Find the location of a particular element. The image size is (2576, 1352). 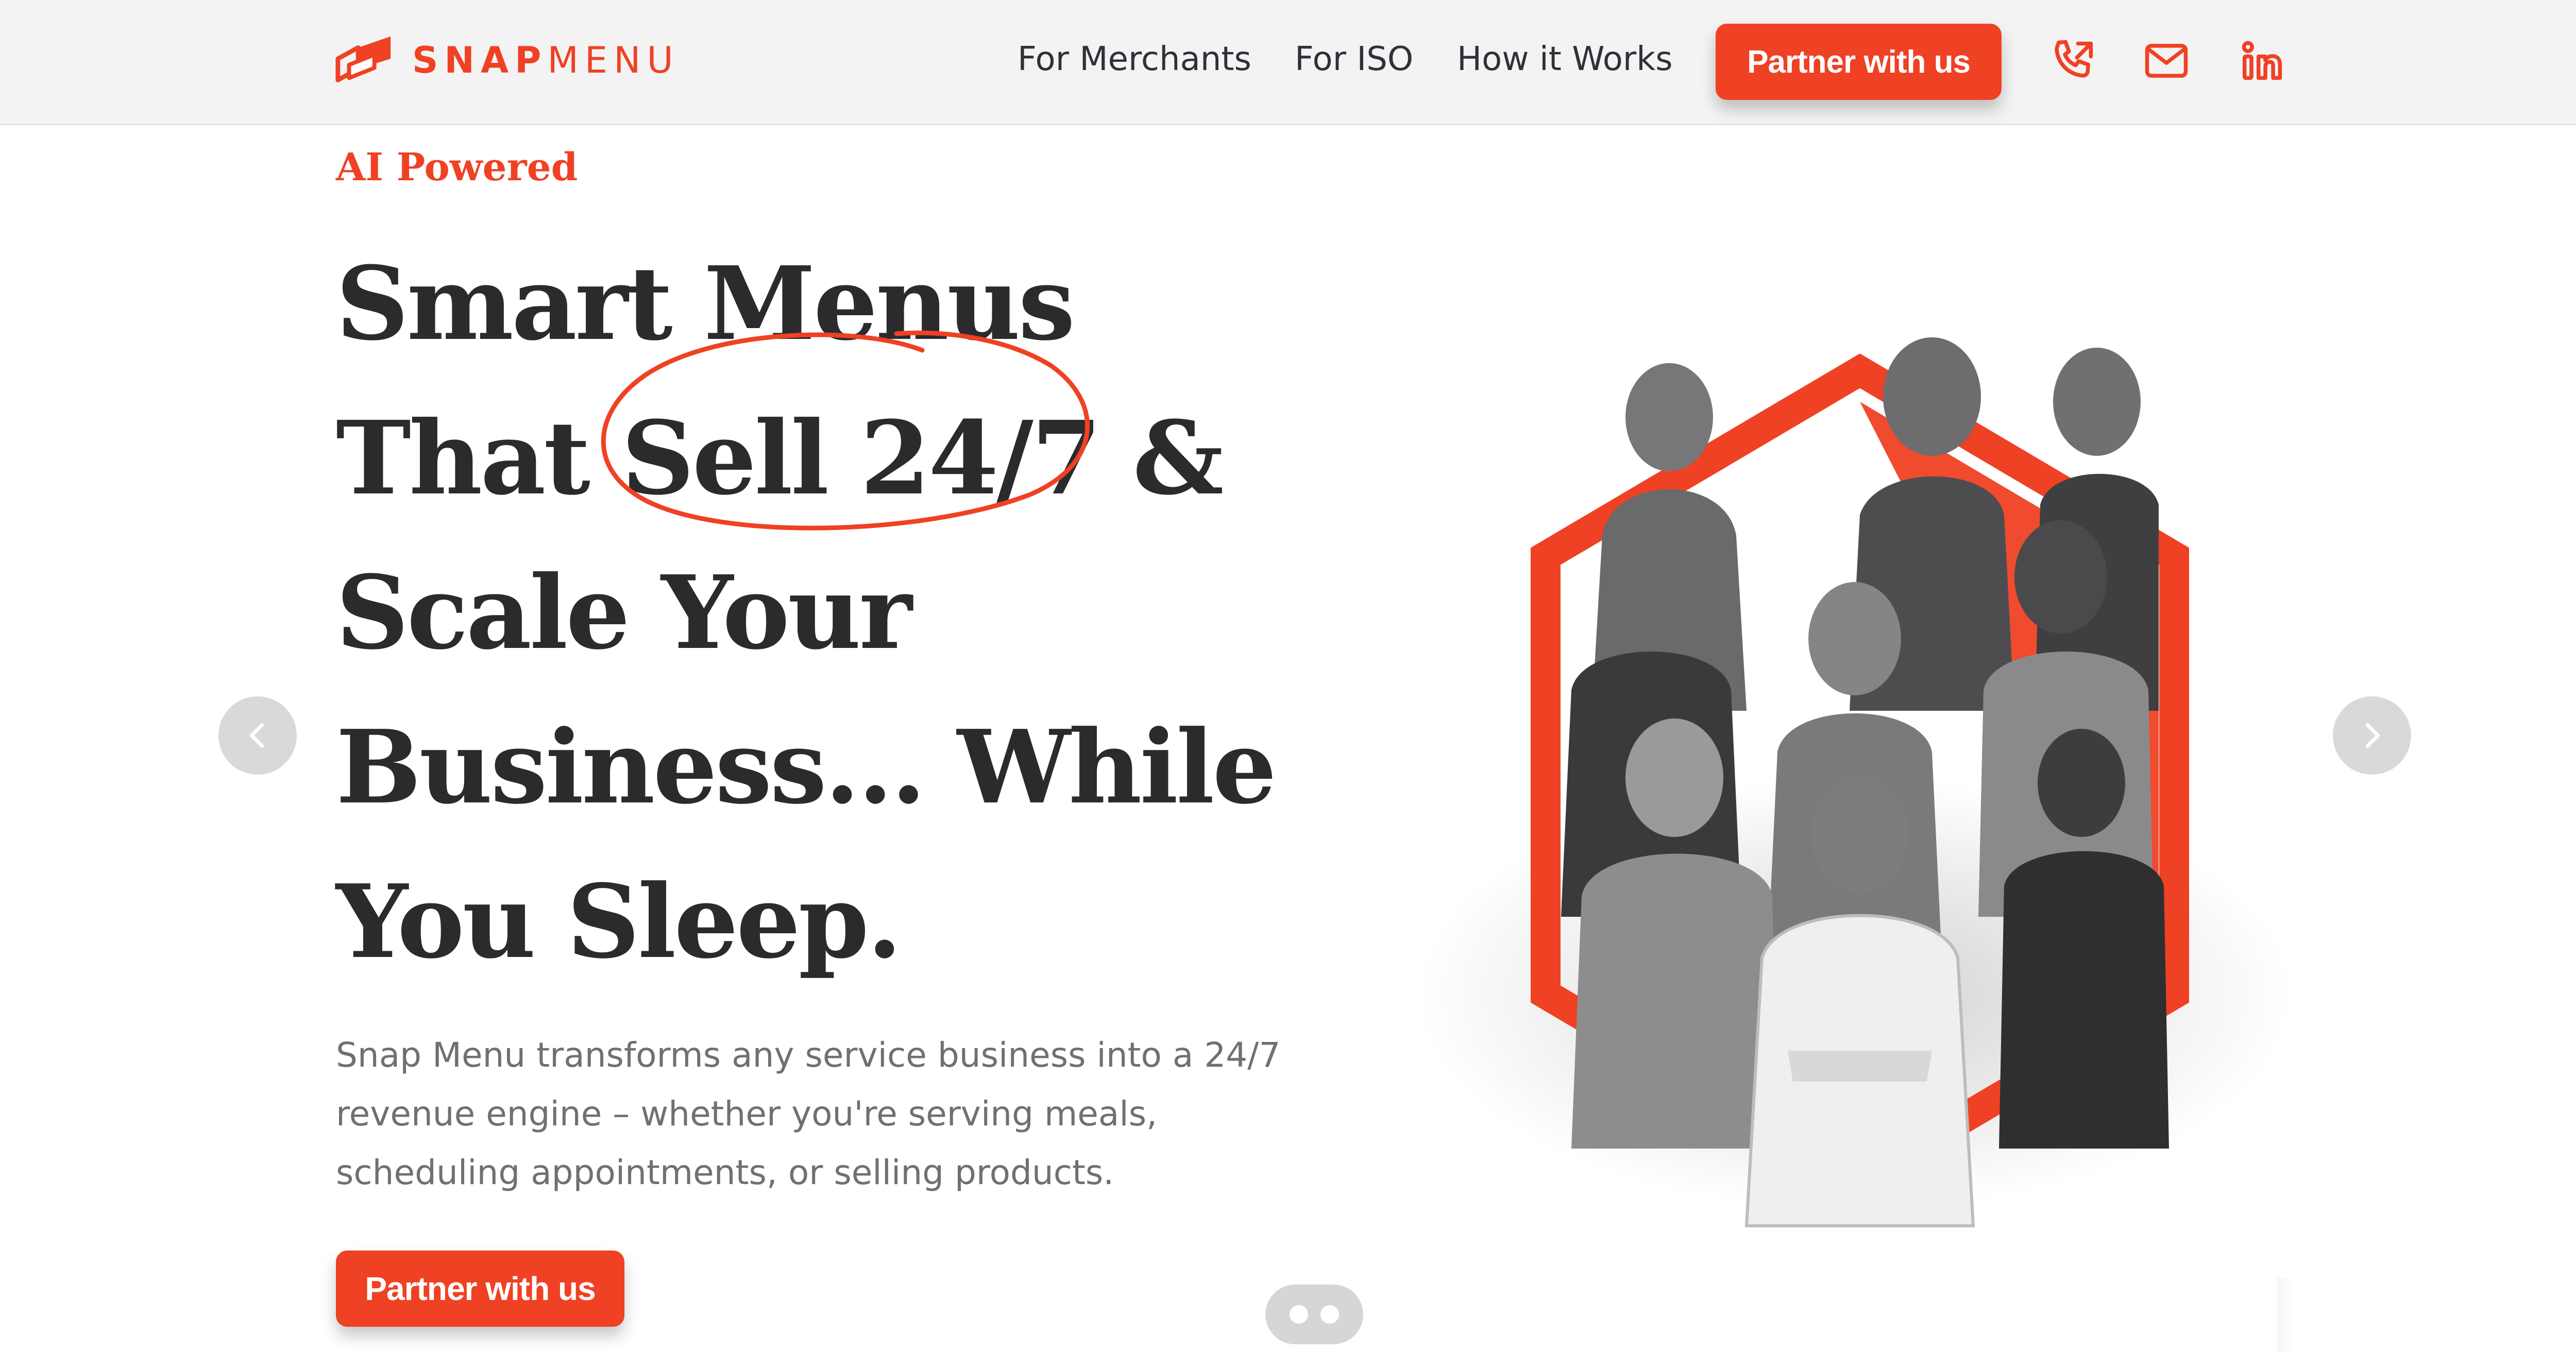

carousel-next-button is located at coordinates (2372, 736).